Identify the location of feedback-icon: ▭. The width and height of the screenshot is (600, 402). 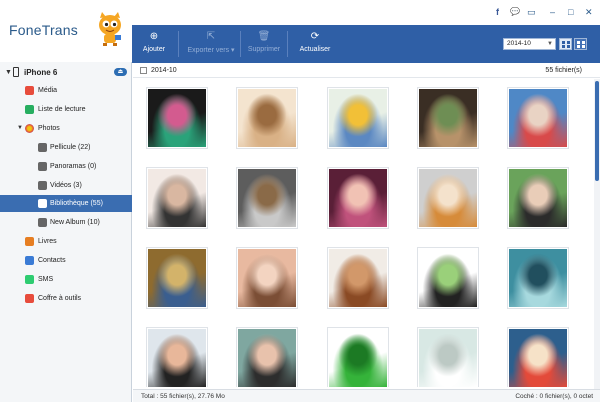
(531, 12).